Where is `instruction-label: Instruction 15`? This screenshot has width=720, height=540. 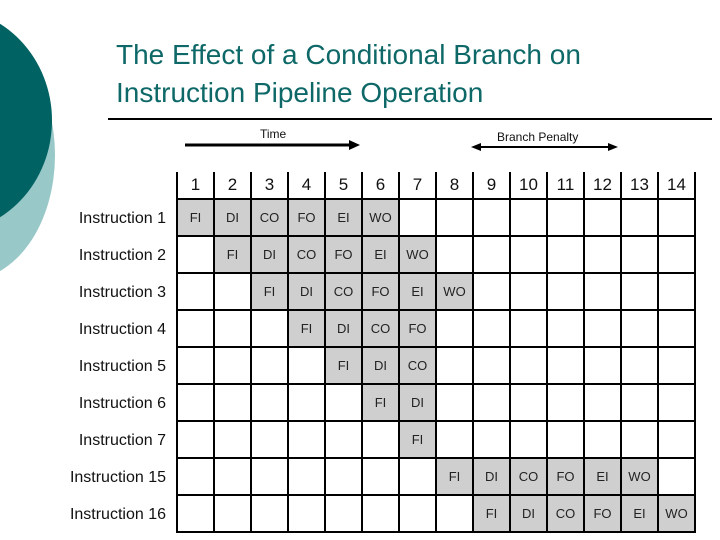
instruction-label: Instruction 15 is located at coordinates (117, 477).